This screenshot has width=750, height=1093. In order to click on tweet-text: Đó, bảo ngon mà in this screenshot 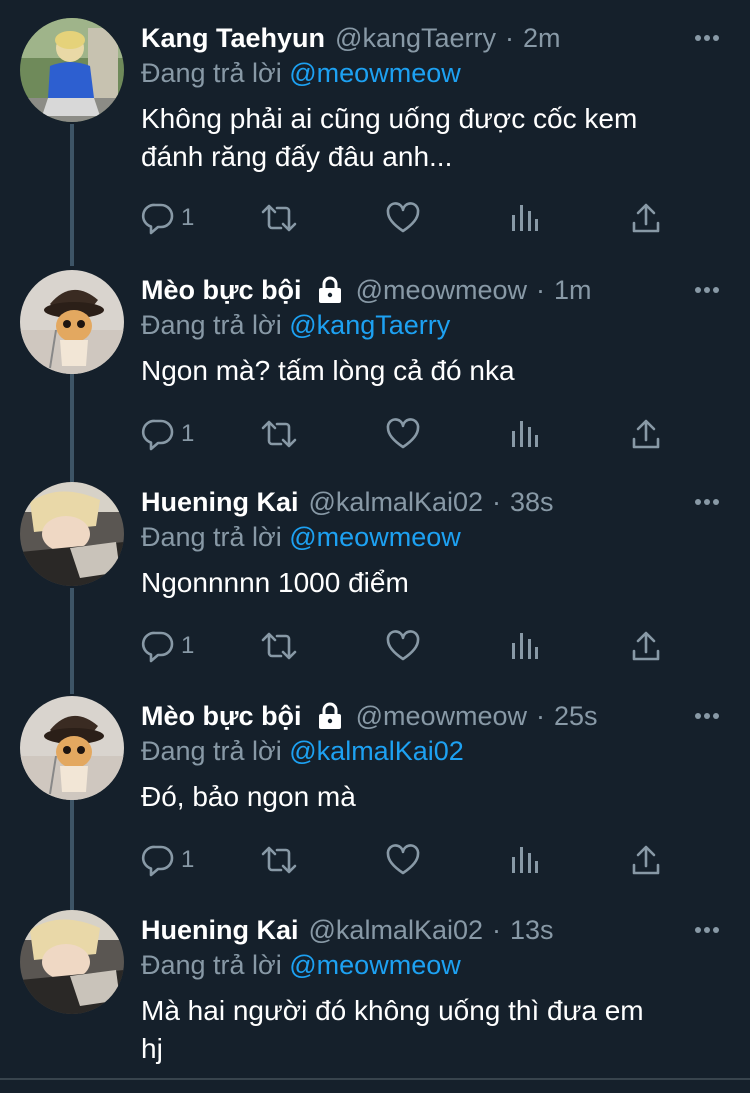, I will do `click(431, 797)`.